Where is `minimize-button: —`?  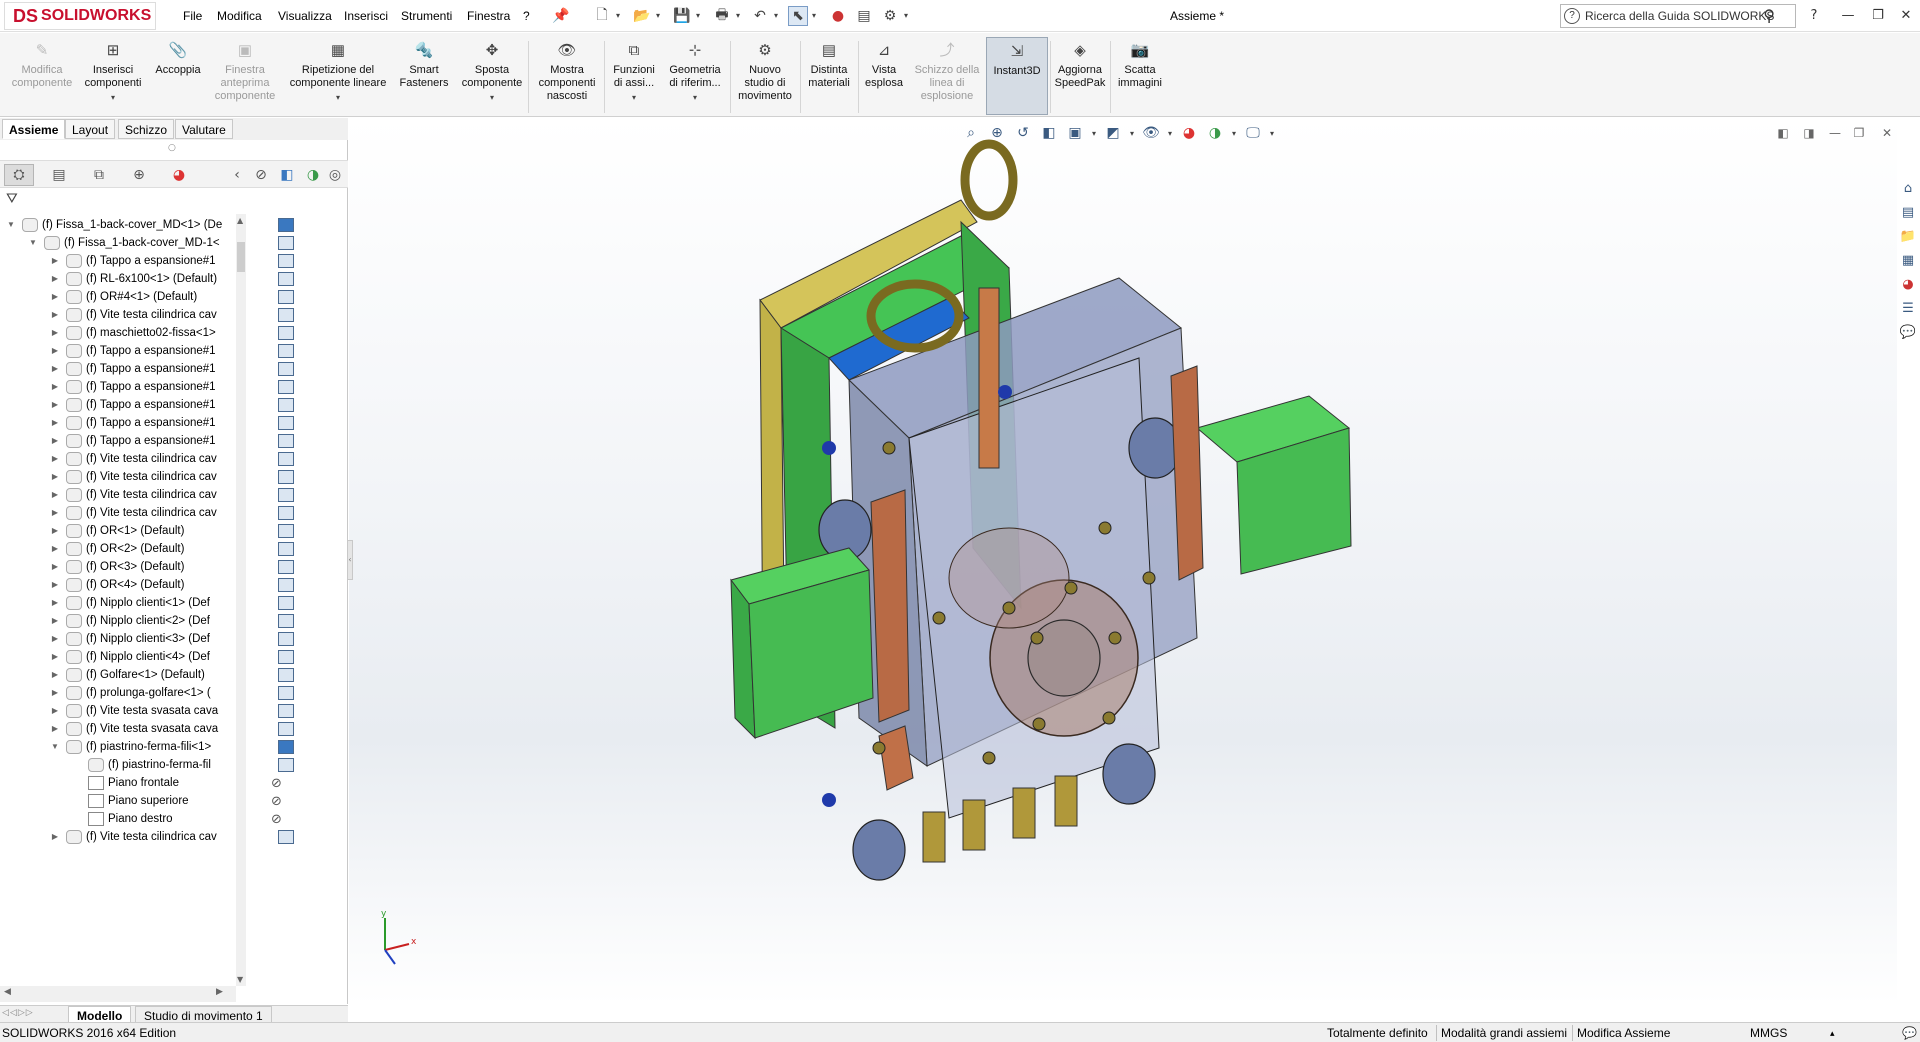
minimize-button: — is located at coordinates (1848, 16).